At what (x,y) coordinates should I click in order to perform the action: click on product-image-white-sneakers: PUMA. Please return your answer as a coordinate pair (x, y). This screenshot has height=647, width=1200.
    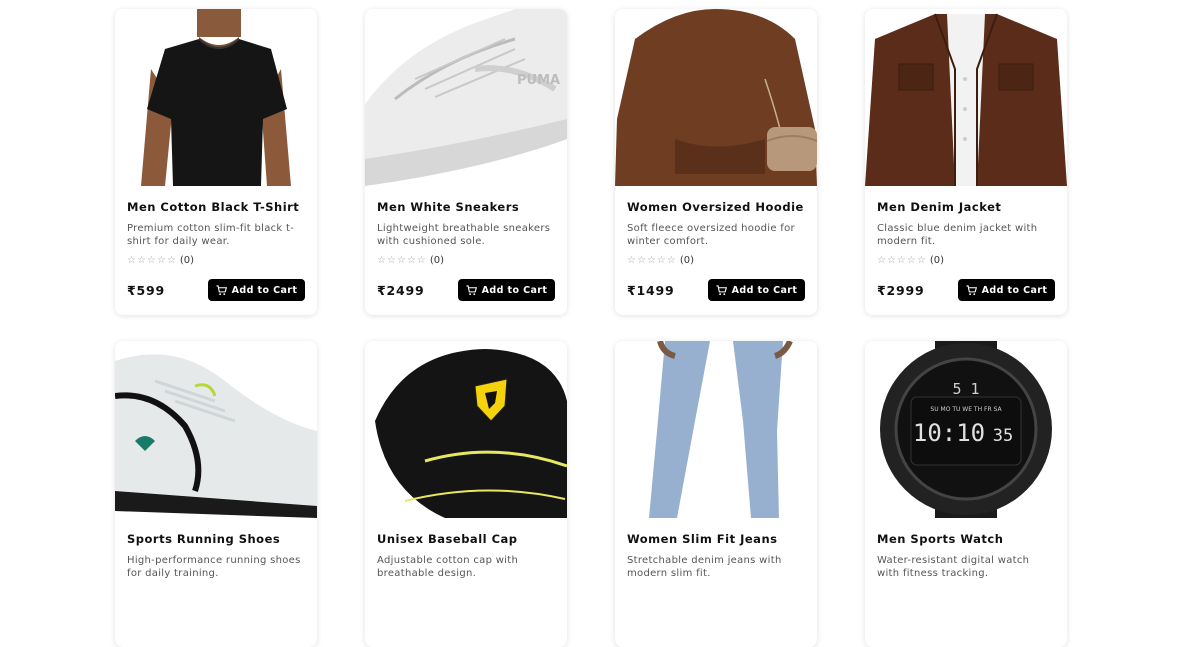
    Looking at the image, I should click on (466, 97).